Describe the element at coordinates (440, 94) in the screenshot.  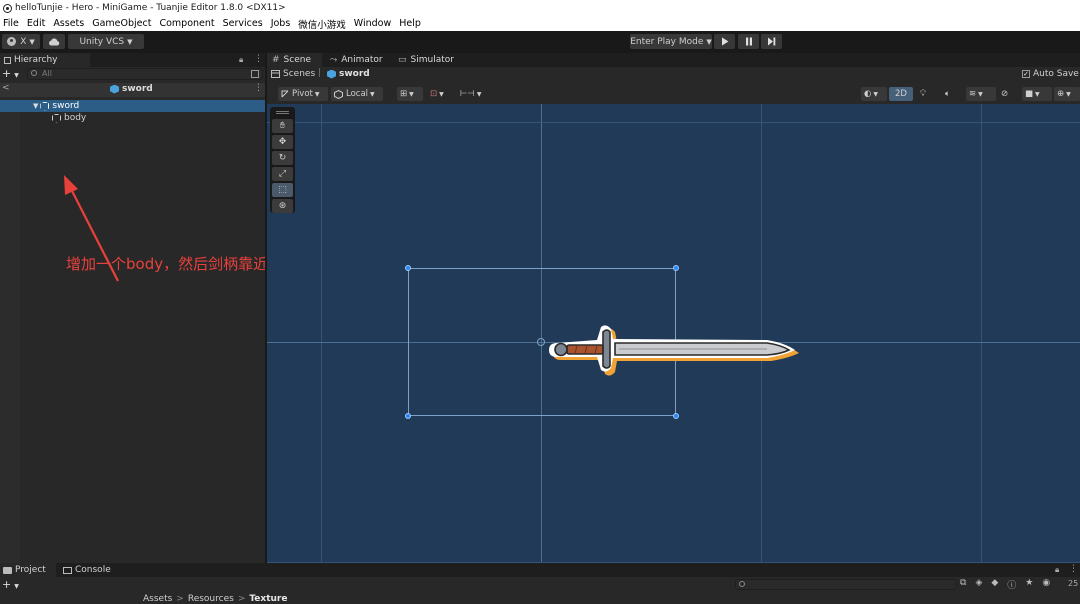
I see `snap-dropdown: ⊡ ▼` at that location.